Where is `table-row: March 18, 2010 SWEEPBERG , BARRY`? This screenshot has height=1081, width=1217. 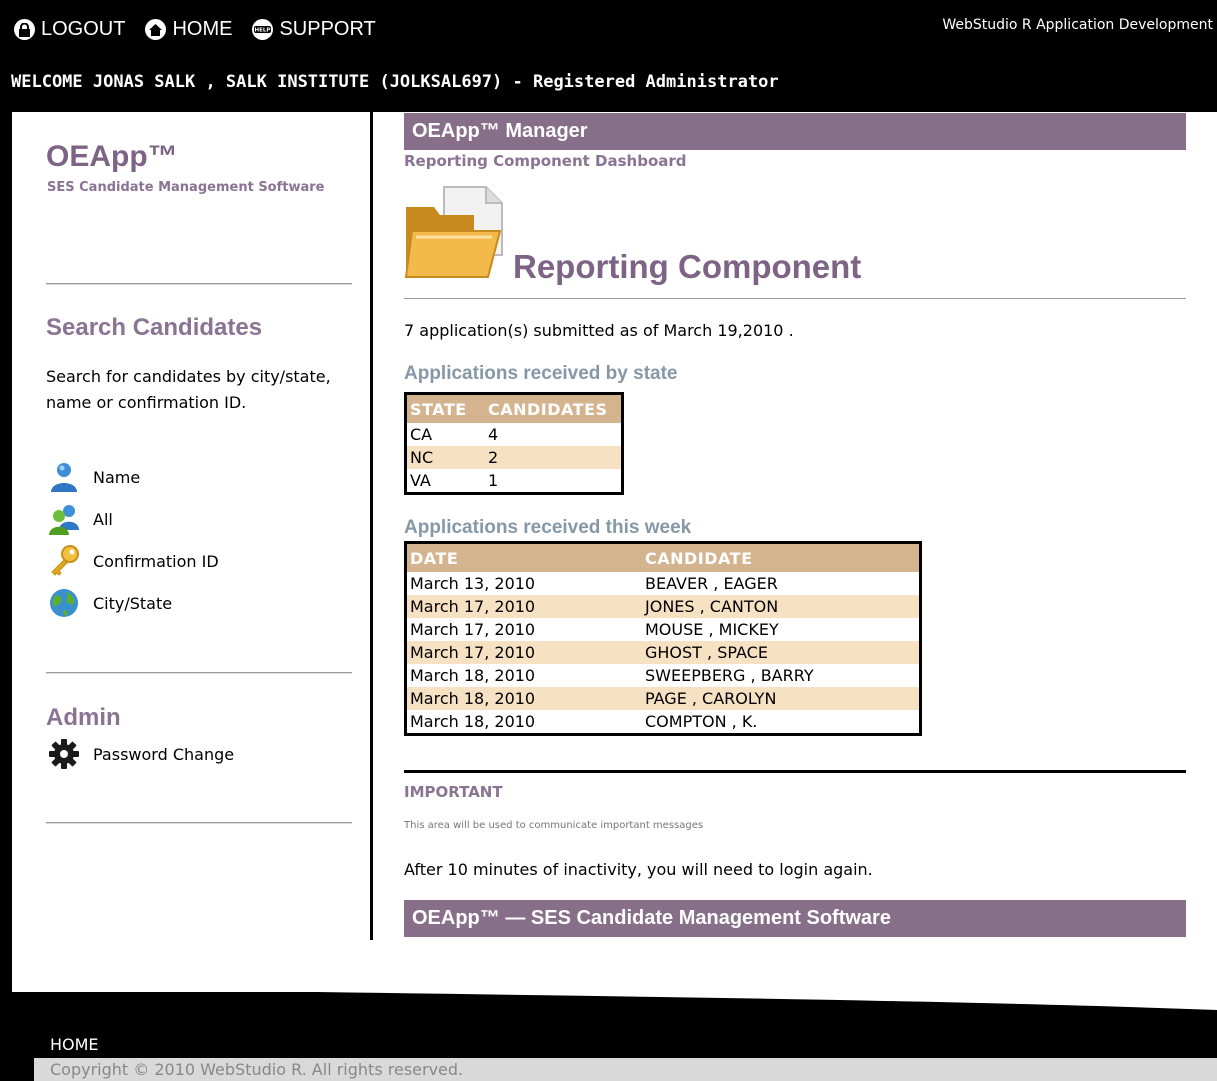
table-row: March 18, 2010 SWEEPBERG , BARRY is located at coordinates (663, 675).